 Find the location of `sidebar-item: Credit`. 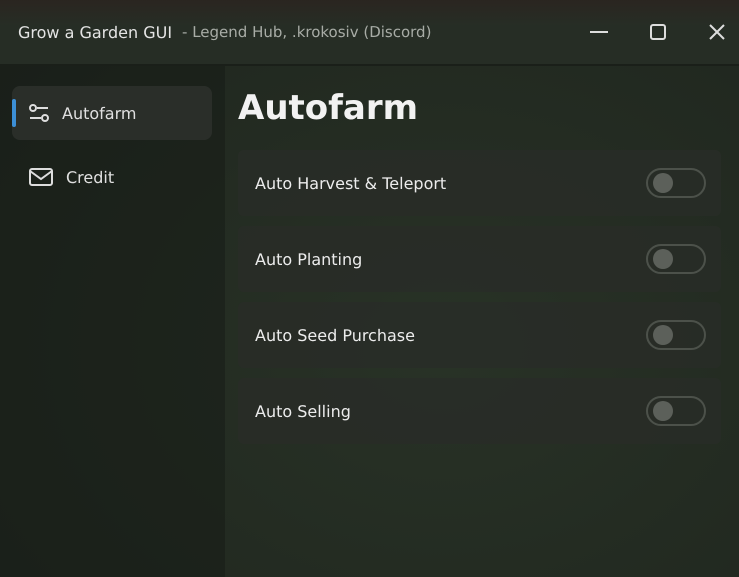

sidebar-item: Credit is located at coordinates (112, 177).